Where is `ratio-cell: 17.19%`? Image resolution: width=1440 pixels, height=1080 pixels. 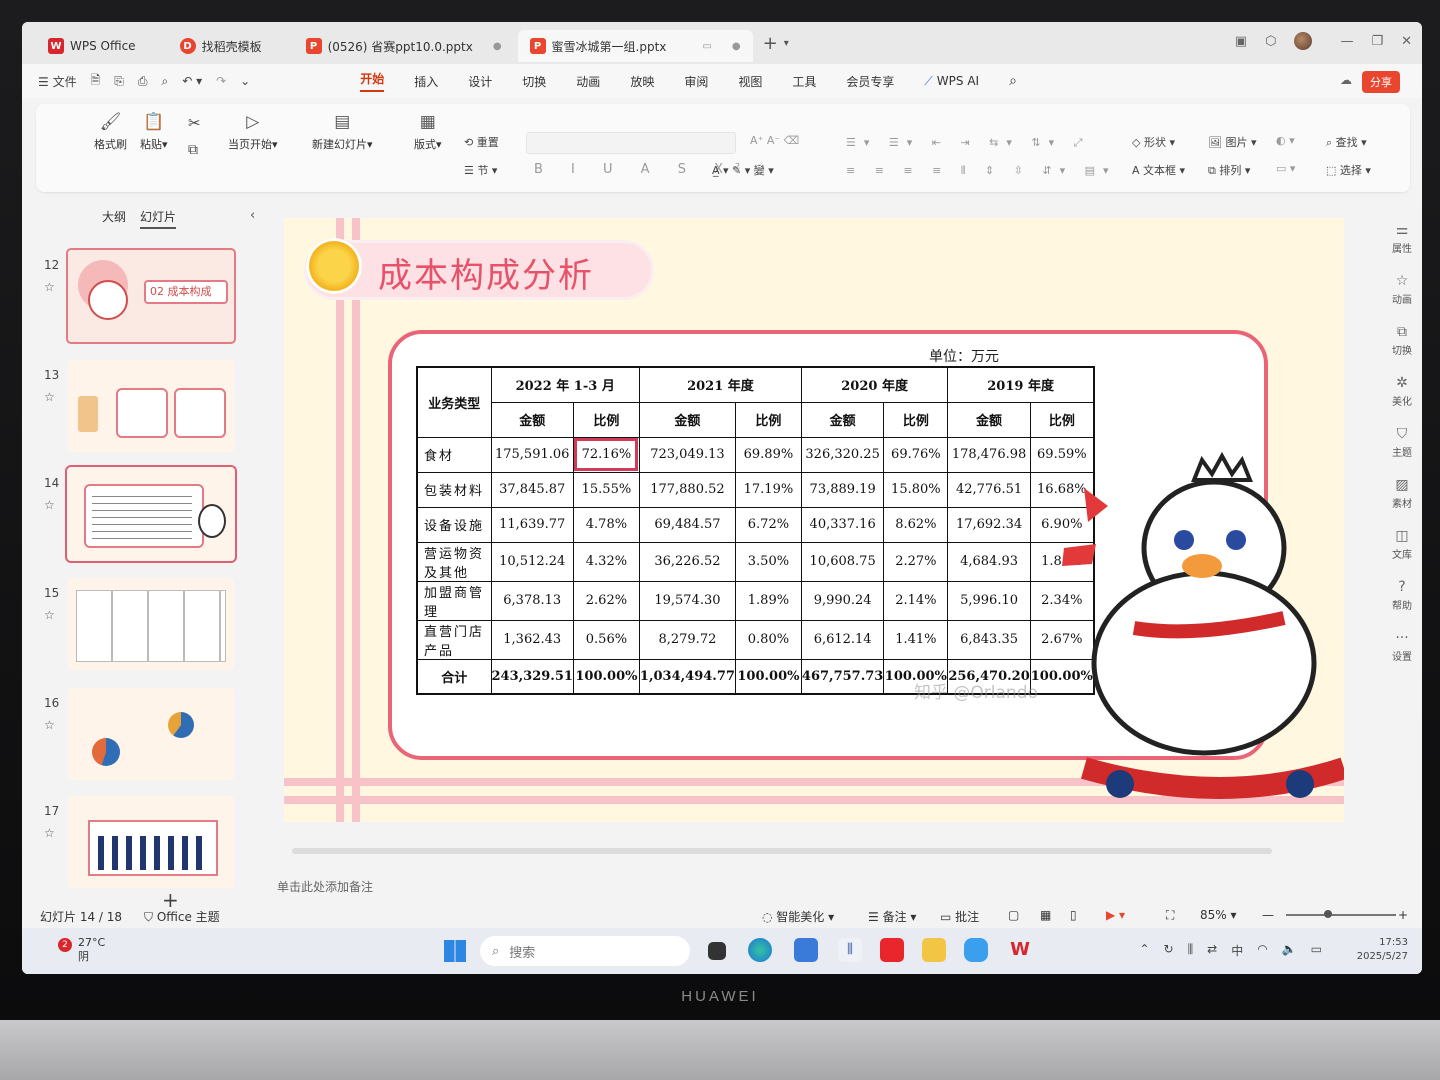
ratio-cell: 17.19% is located at coordinates (768, 489).